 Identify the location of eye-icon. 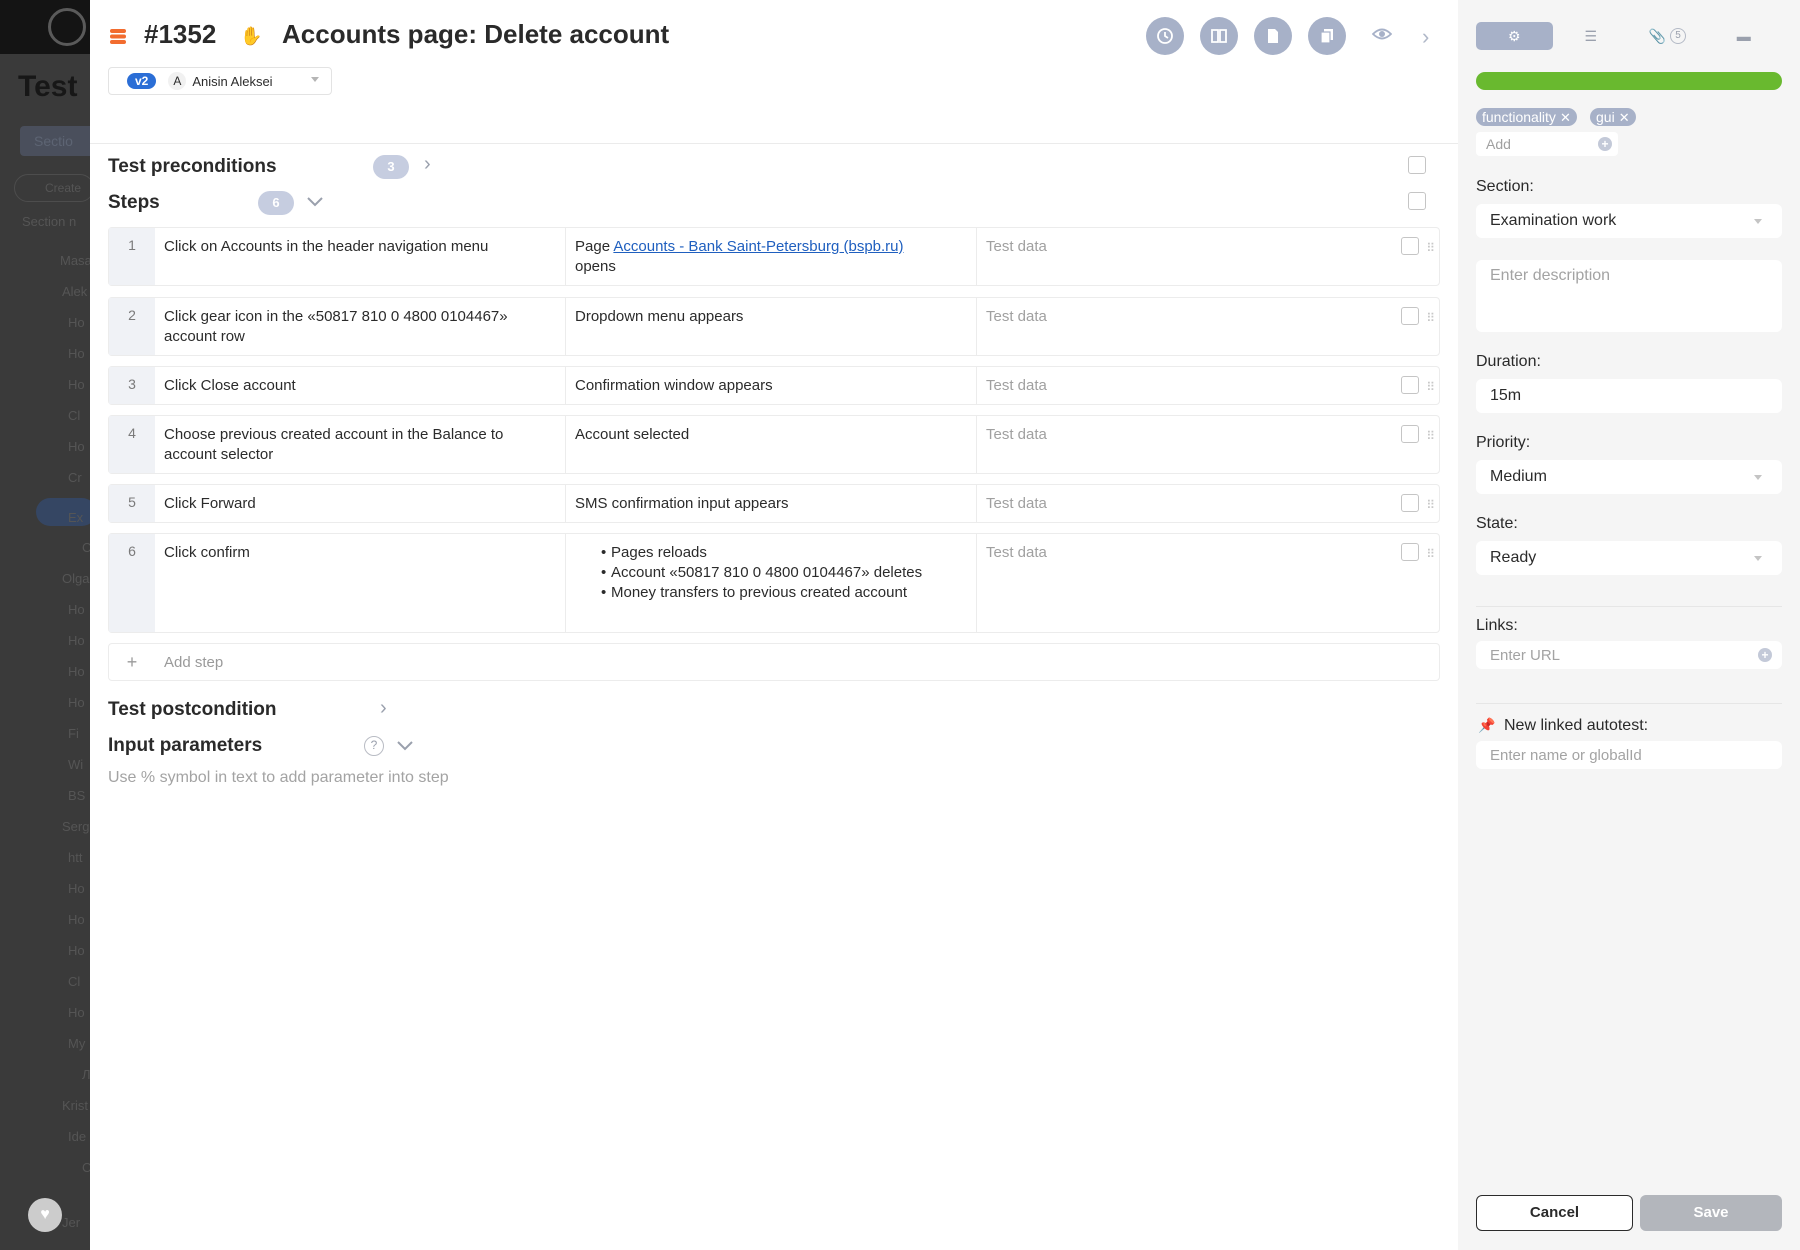
(1382, 34).